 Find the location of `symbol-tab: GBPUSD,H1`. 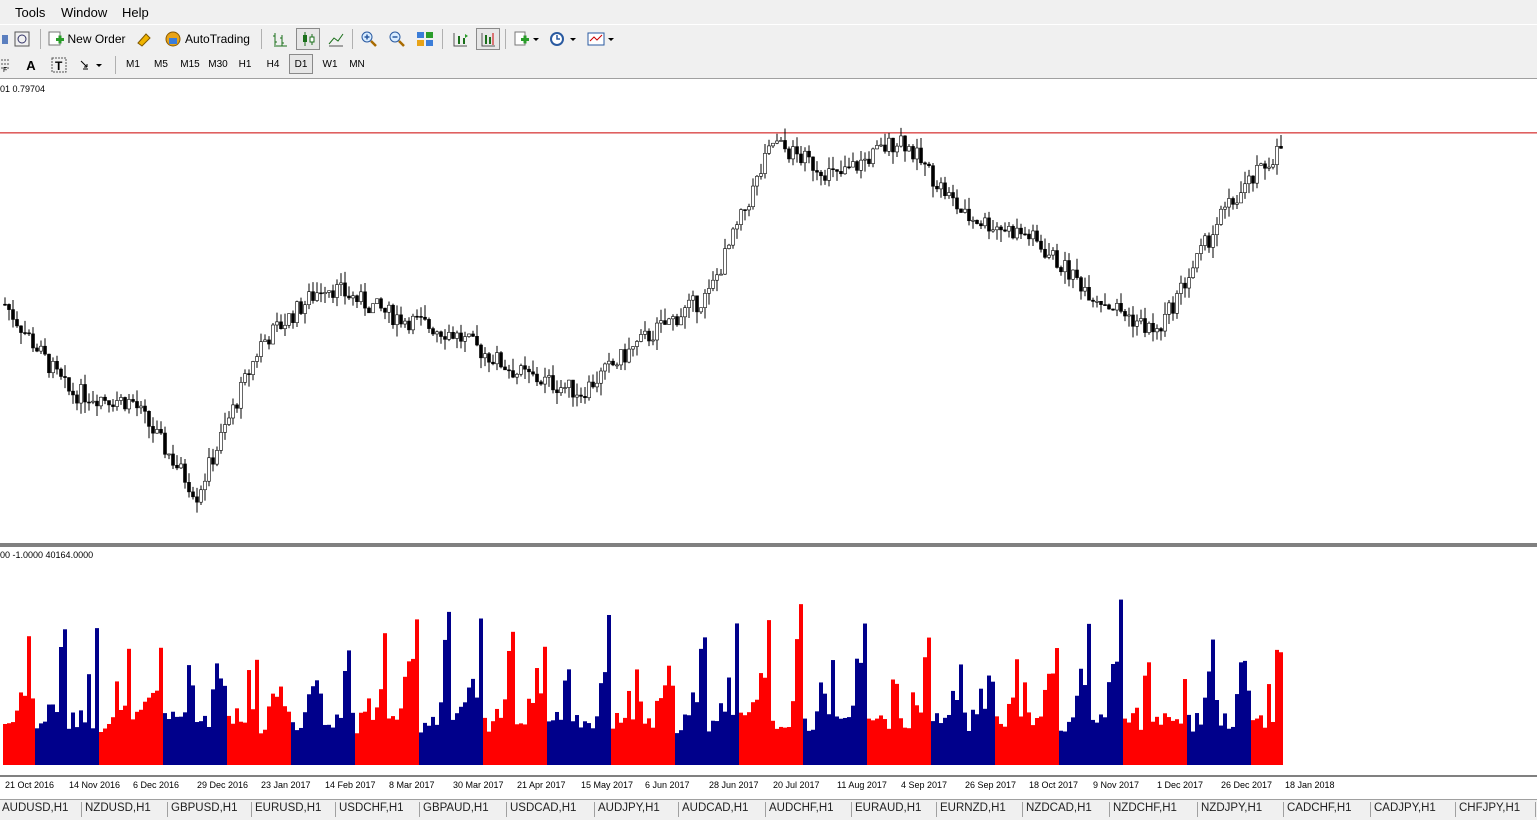

symbol-tab: GBPUSD,H1 is located at coordinates (204, 808).